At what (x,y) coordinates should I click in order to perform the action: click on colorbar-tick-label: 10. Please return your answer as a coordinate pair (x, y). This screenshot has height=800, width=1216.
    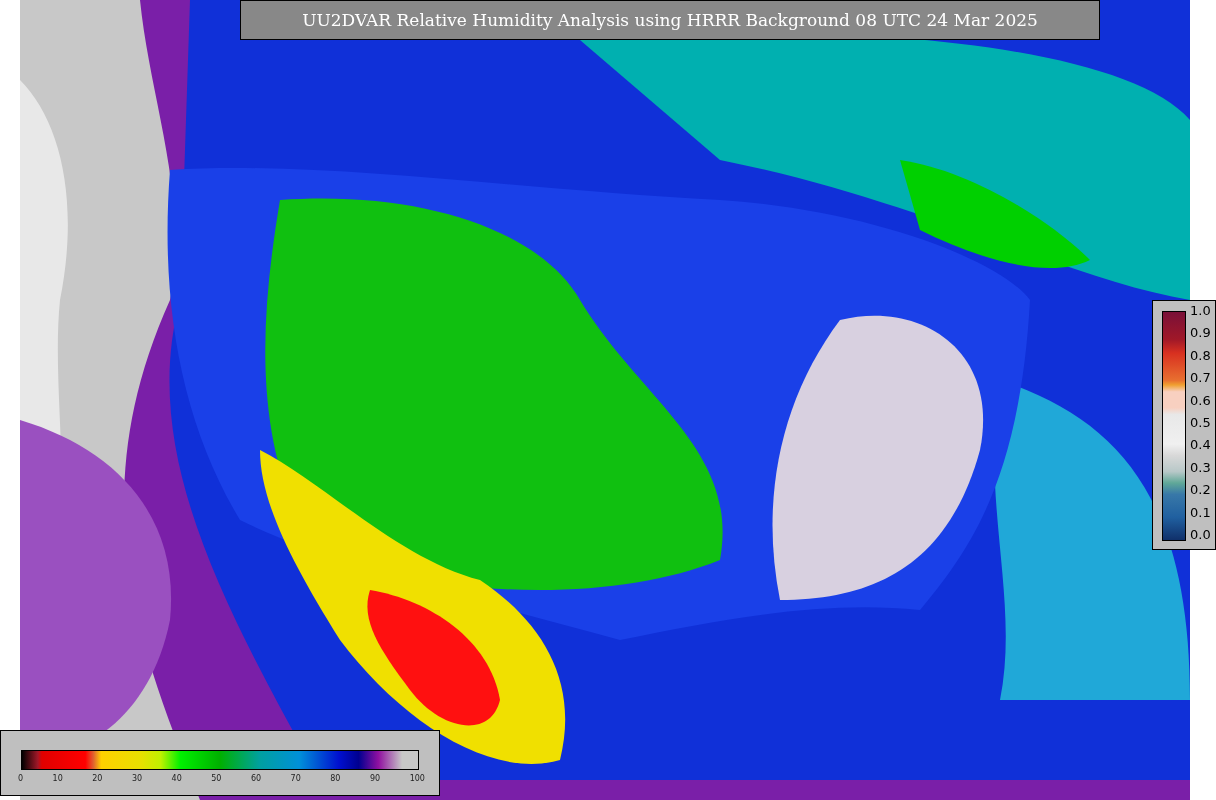
    Looking at the image, I should click on (57, 778).